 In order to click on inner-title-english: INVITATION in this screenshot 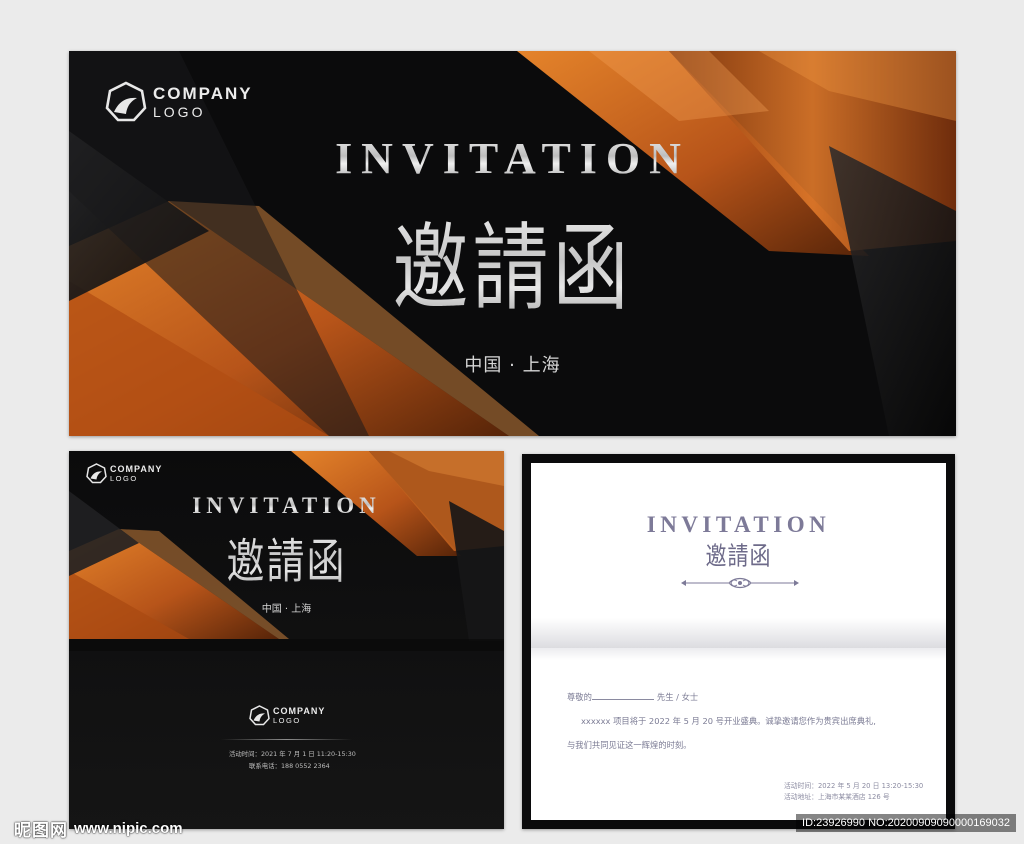, I will do `click(738, 524)`.